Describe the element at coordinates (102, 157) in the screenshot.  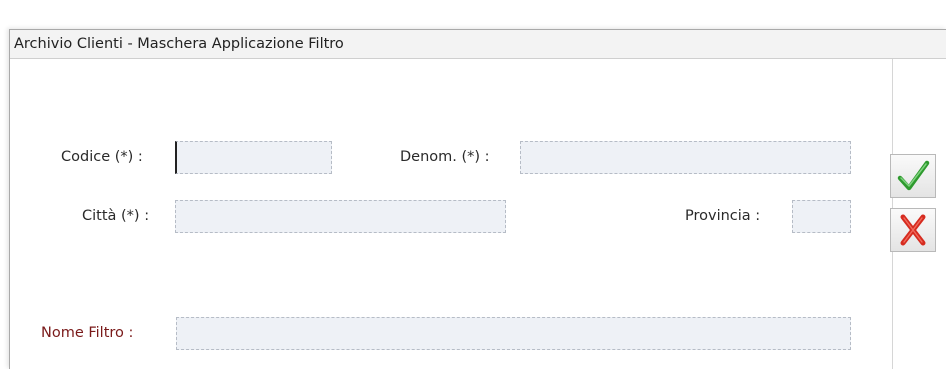
I see `codice-label: Codice (*) :` at that location.